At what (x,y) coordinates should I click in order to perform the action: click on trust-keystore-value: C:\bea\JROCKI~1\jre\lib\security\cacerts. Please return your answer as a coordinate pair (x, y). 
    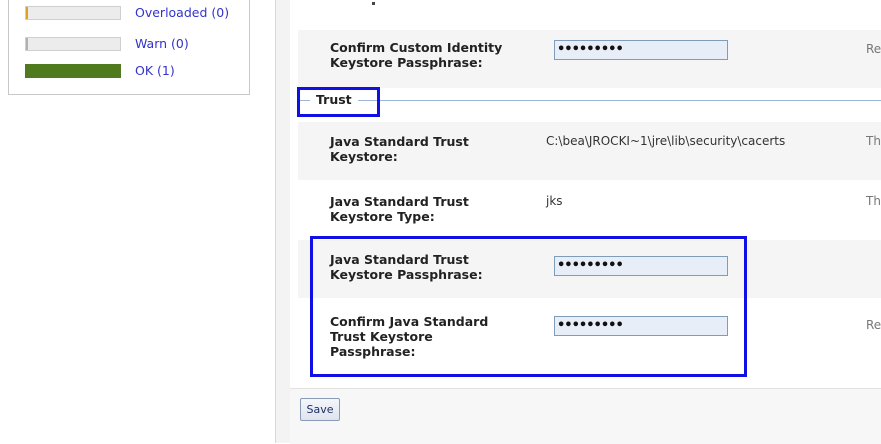
    Looking at the image, I should click on (666, 141).